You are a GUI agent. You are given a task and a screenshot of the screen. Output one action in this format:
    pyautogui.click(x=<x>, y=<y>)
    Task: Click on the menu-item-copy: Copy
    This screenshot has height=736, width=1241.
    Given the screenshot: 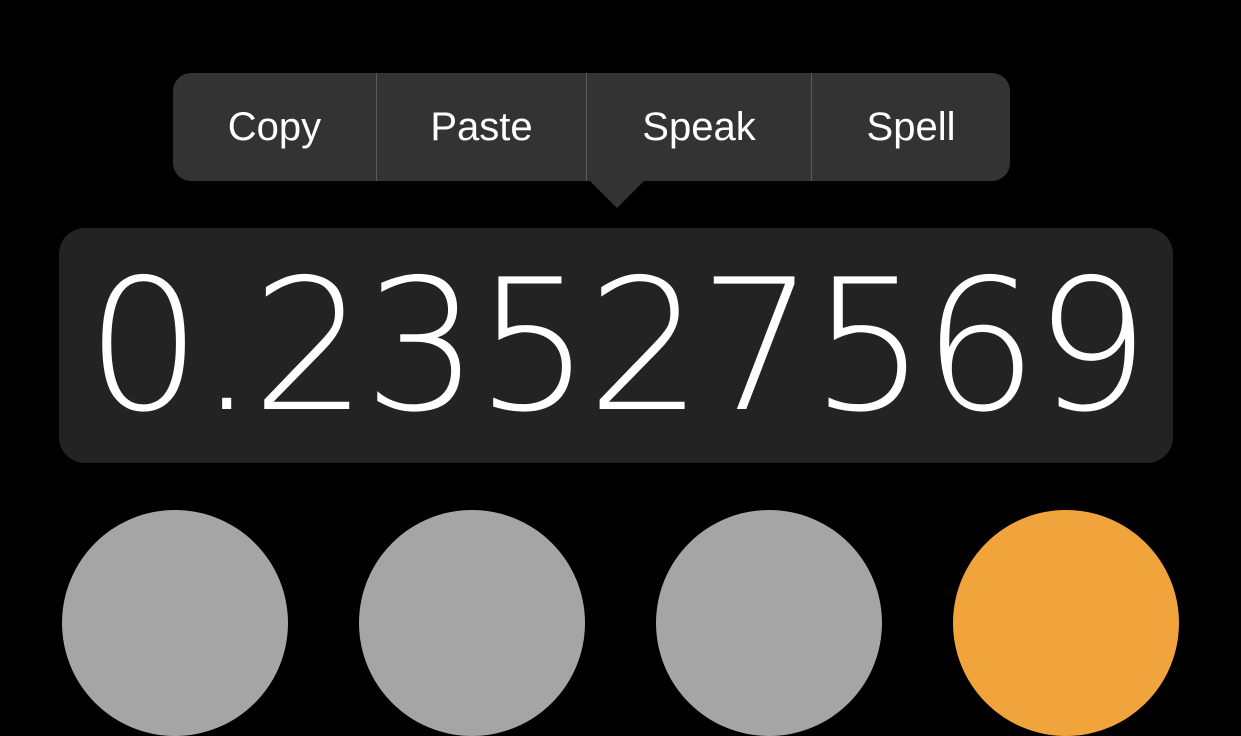 What is the action you would take?
    pyautogui.click(x=274, y=127)
    